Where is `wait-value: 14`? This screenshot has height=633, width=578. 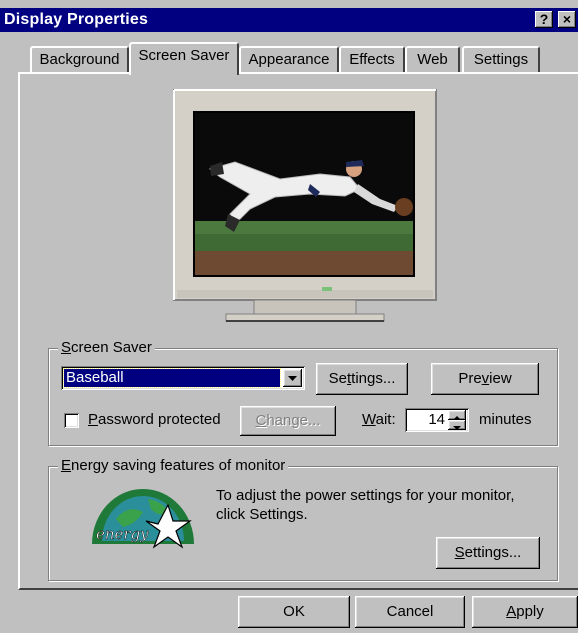
wait-value: 14 is located at coordinates (425, 419).